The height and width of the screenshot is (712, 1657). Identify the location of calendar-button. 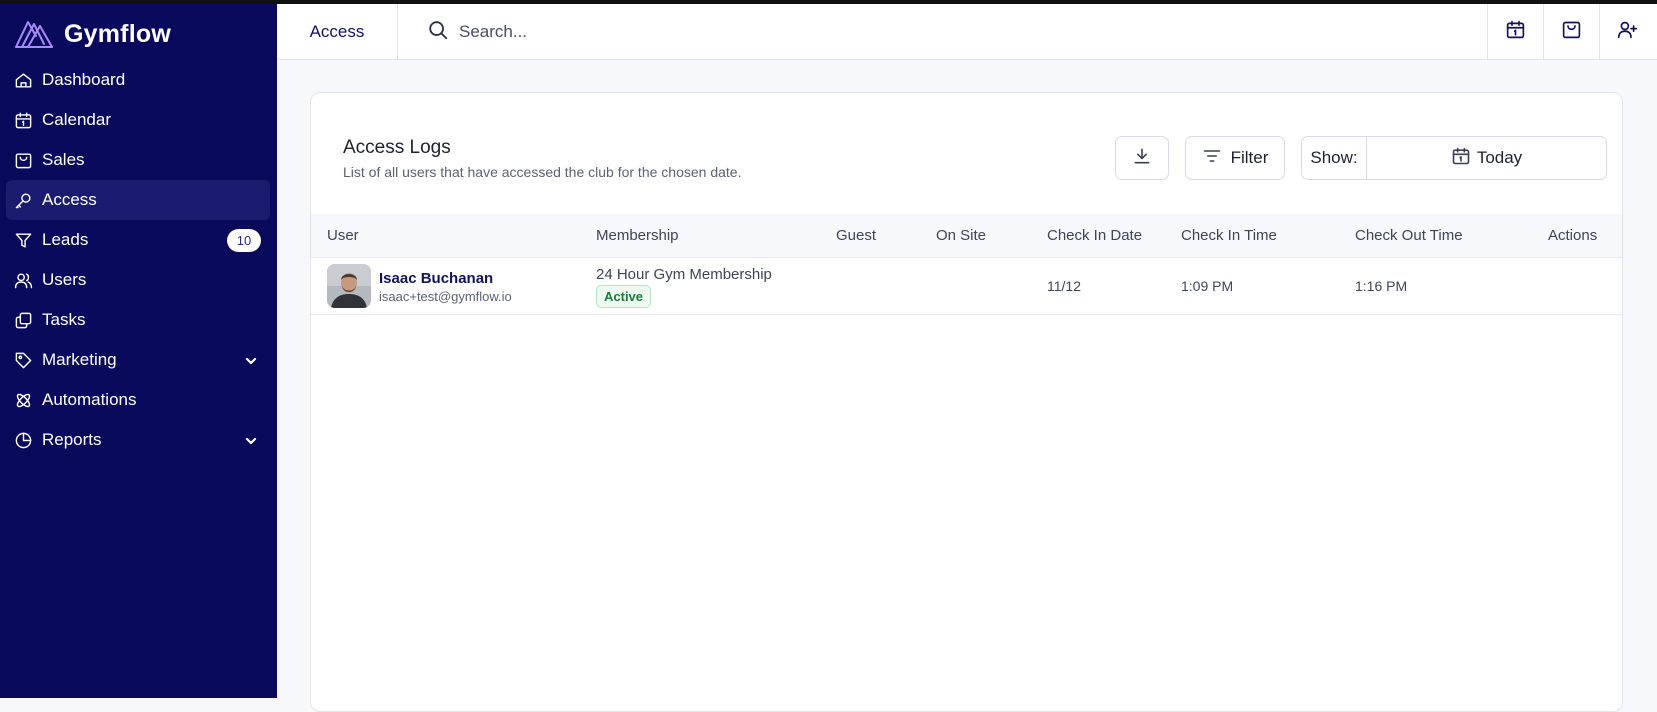
(1515, 31).